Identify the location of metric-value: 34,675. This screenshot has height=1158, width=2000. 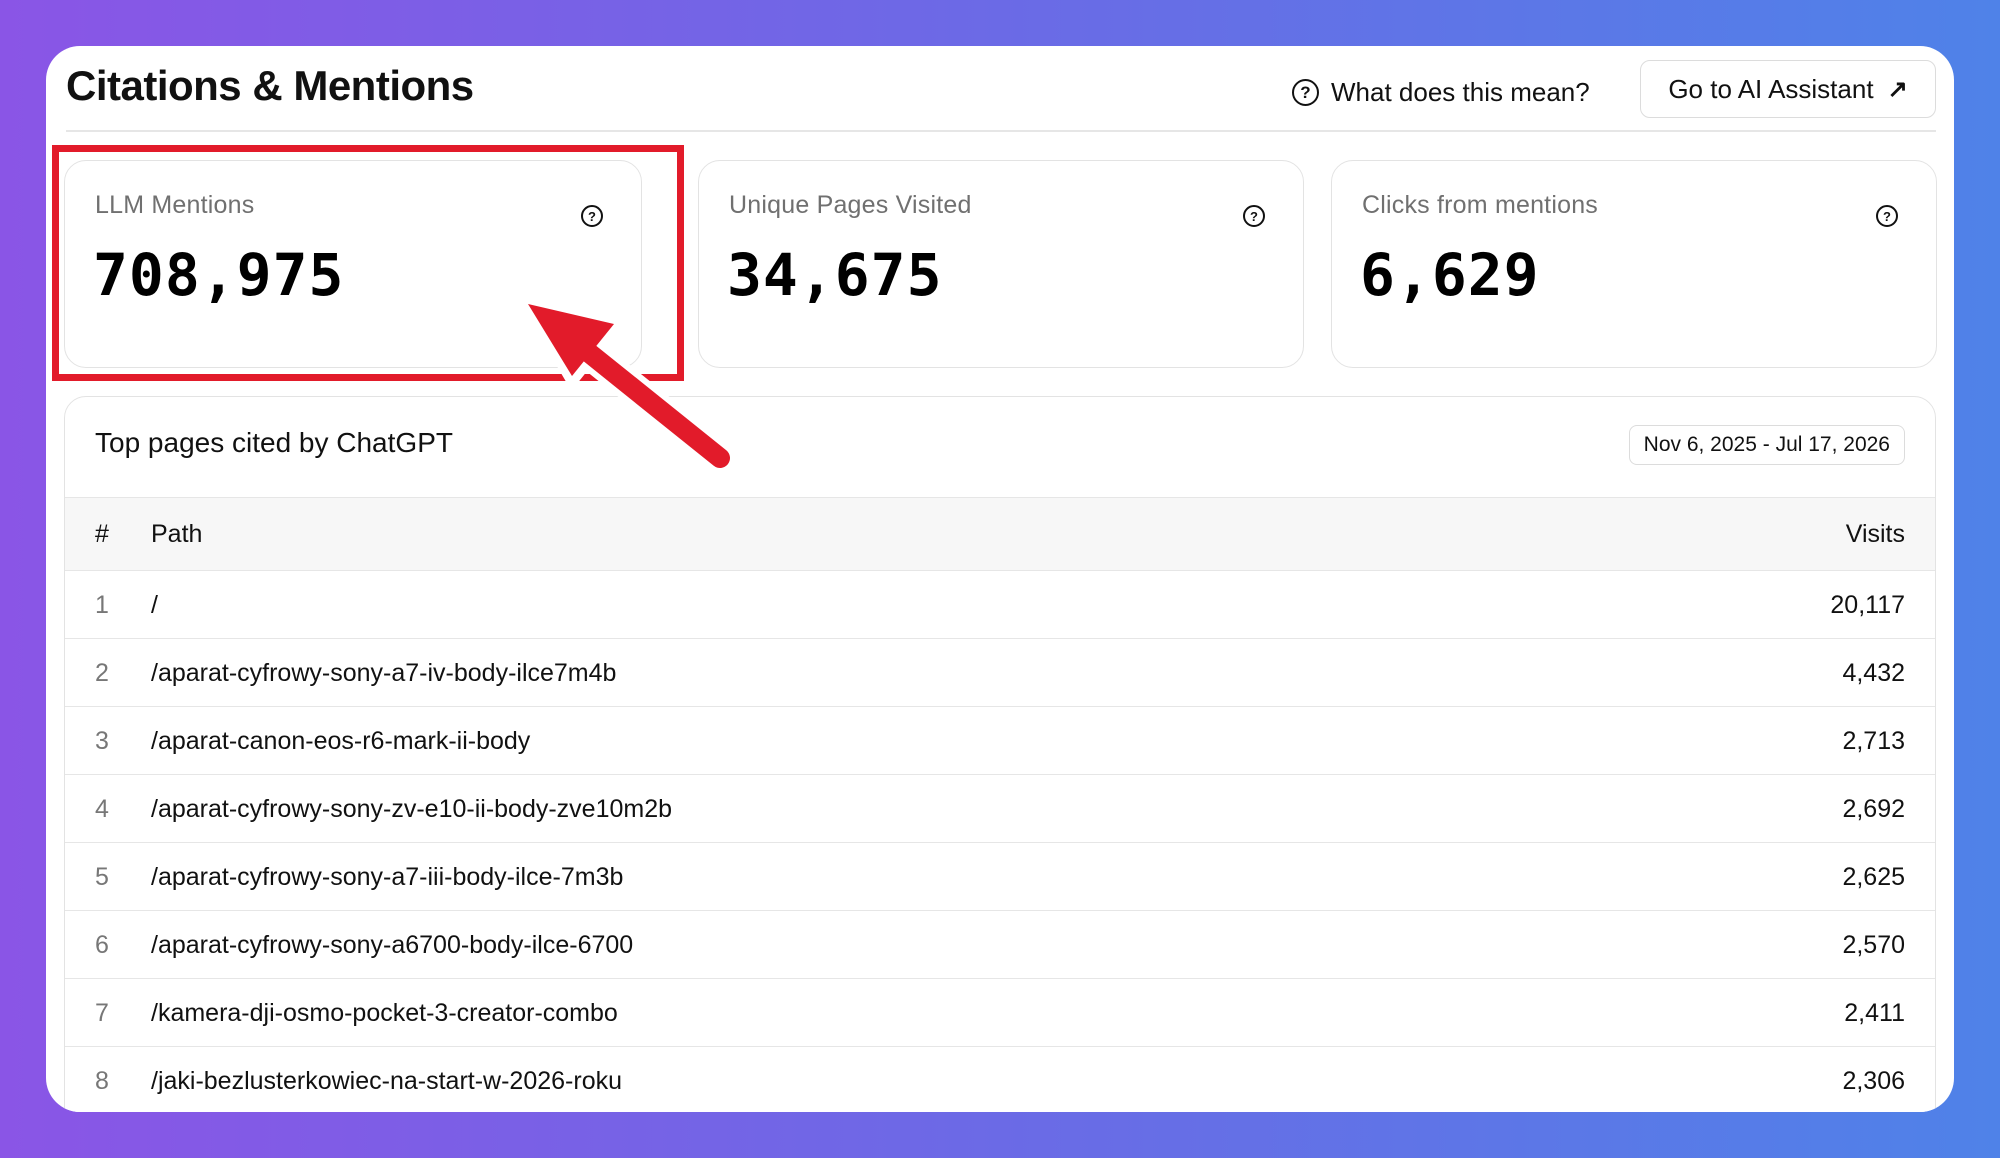
(835, 275).